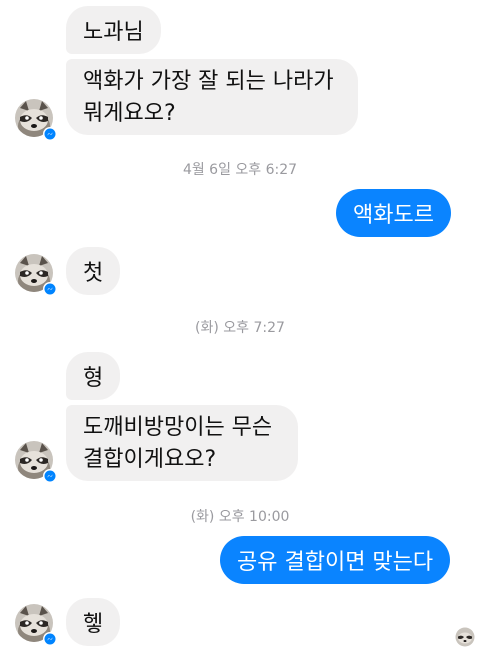 The image size is (480, 658). I want to click on incoming-message: 노과님, so click(113, 30).